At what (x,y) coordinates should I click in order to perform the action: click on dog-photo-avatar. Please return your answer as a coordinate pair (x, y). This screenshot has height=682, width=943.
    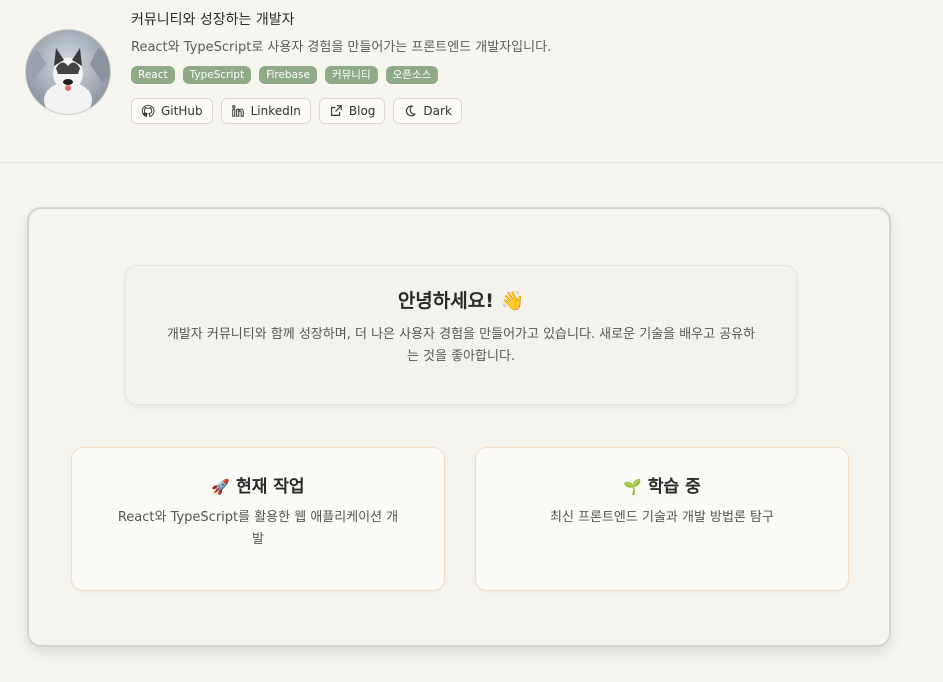
    Looking at the image, I should click on (68, 72).